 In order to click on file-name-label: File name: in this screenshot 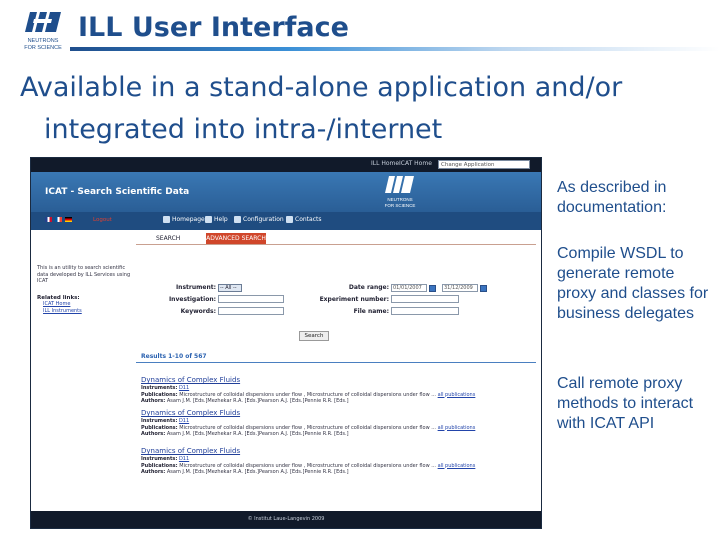, I will do `click(371, 311)`.